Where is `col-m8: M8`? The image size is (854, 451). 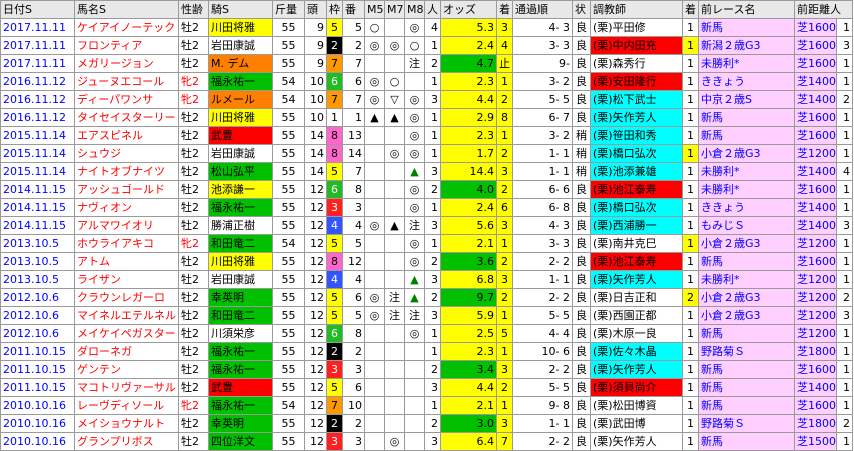
col-m8: M8 is located at coordinates (414, 9).